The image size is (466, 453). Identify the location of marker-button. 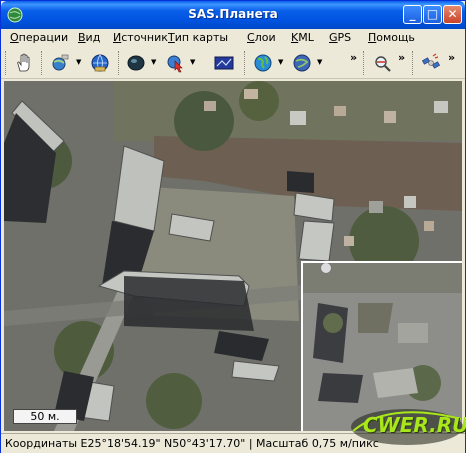
(175, 63).